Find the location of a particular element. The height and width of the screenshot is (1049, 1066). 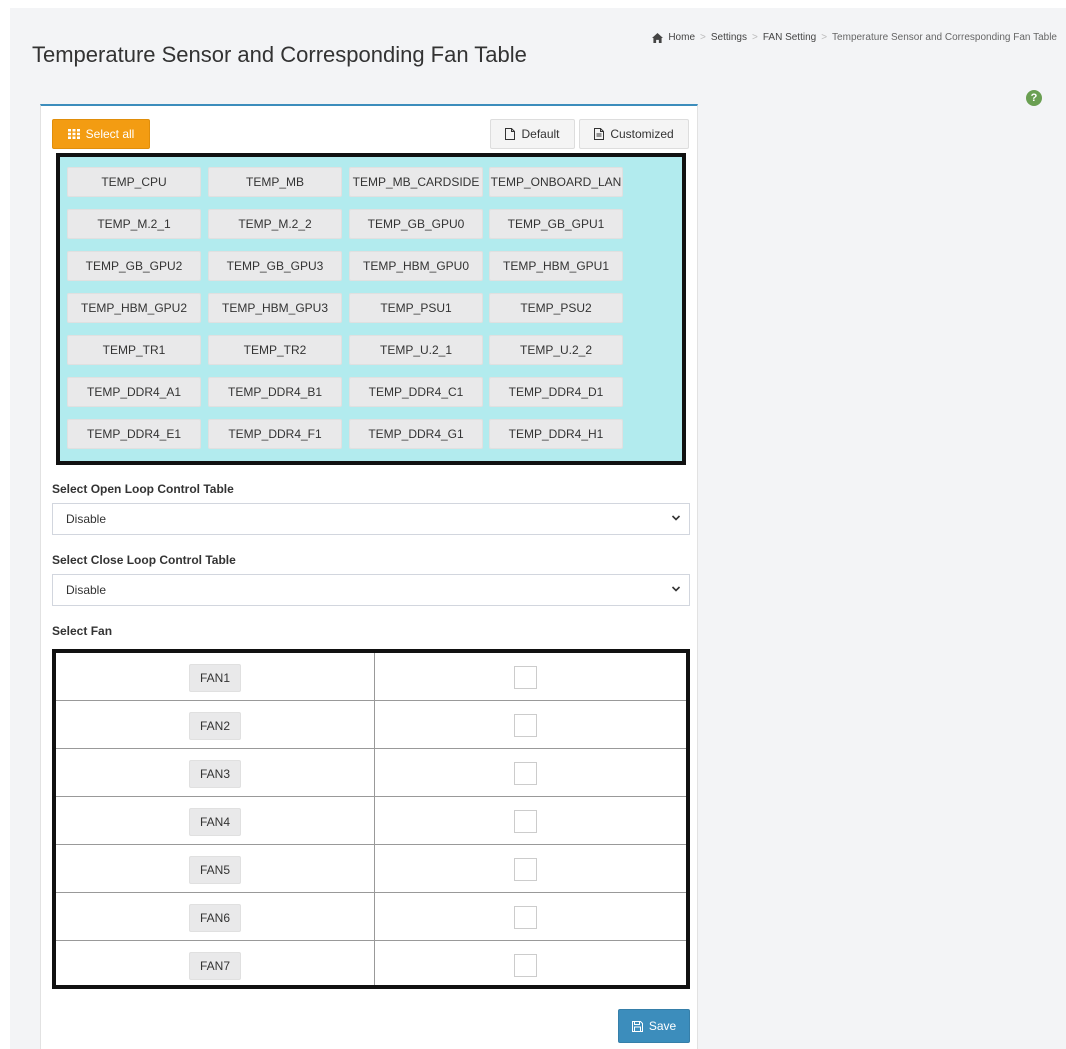

fan-row: FAN5 is located at coordinates (371, 869).